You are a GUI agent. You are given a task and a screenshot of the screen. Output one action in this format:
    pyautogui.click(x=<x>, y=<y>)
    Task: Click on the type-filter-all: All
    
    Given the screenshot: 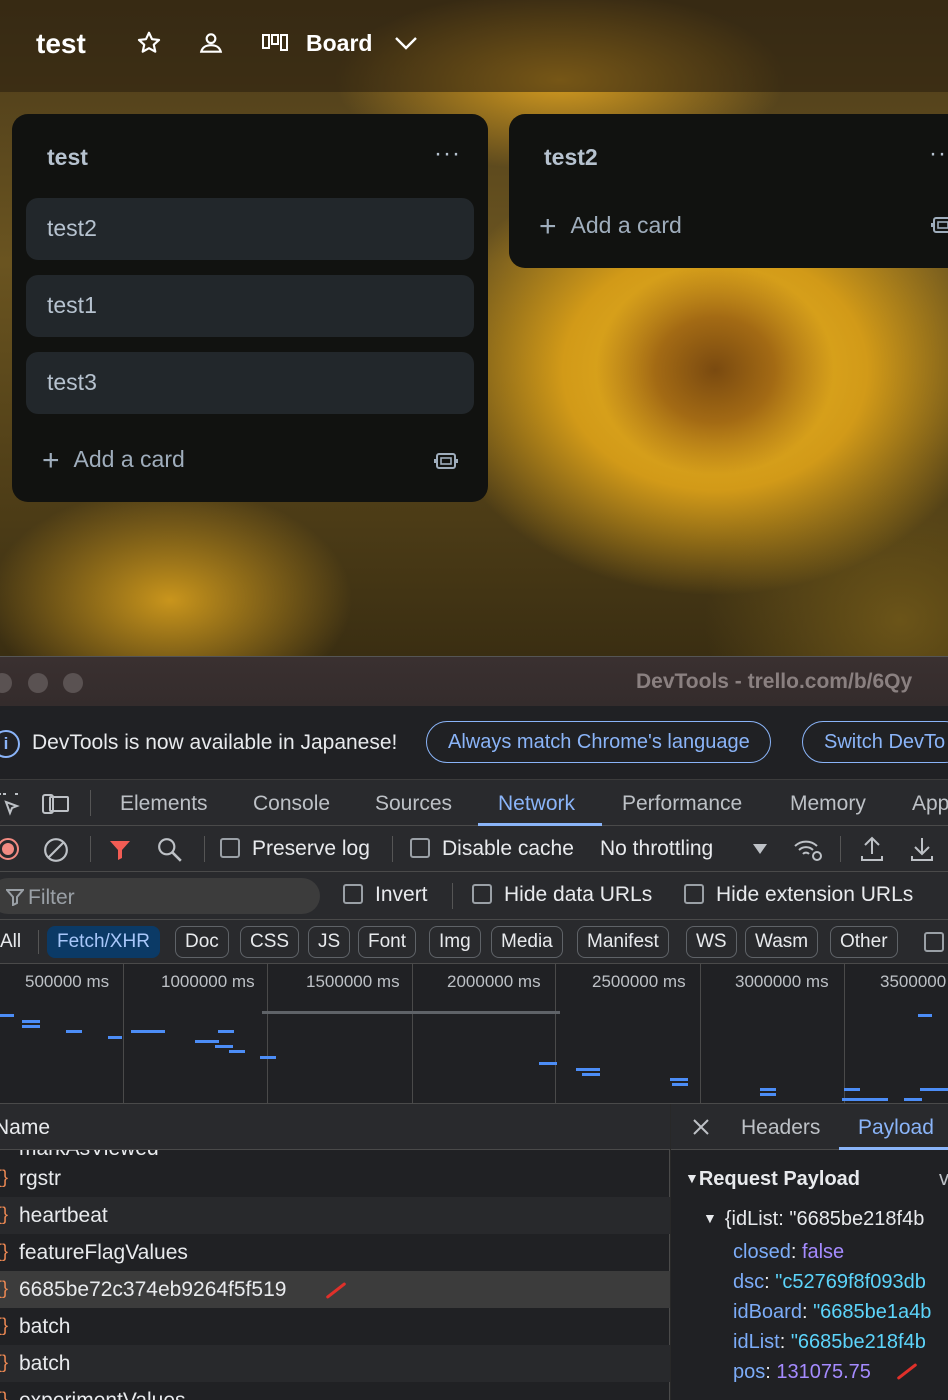 What is the action you would take?
    pyautogui.click(x=15, y=942)
    